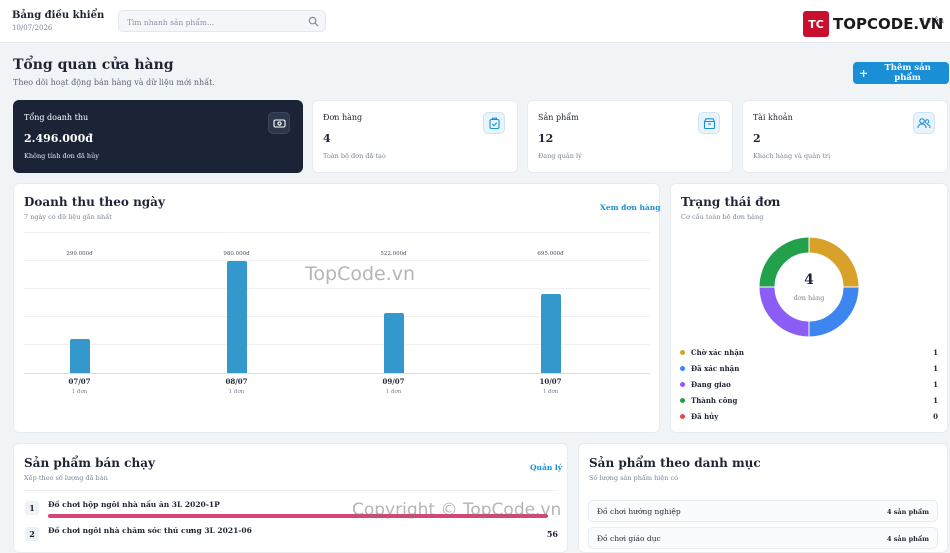 The height and width of the screenshot is (553, 950). Describe the element at coordinates (630, 136) in the screenshot. I see `stat-card-products: Sản phẩm 12 Đang quản lý` at that location.